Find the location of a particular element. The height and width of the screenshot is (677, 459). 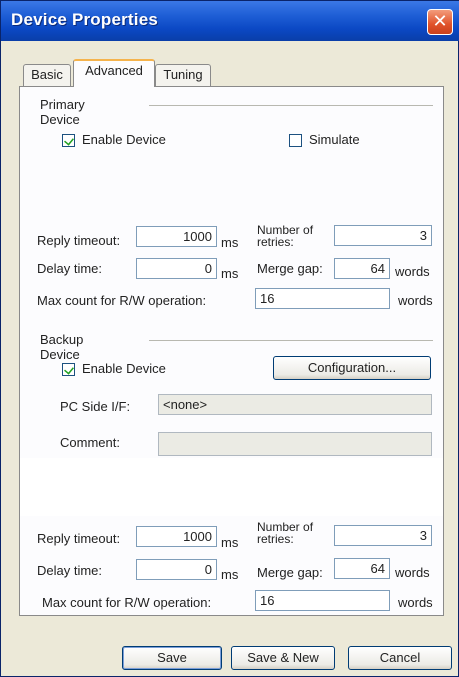

comment-field is located at coordinates (295, 444).